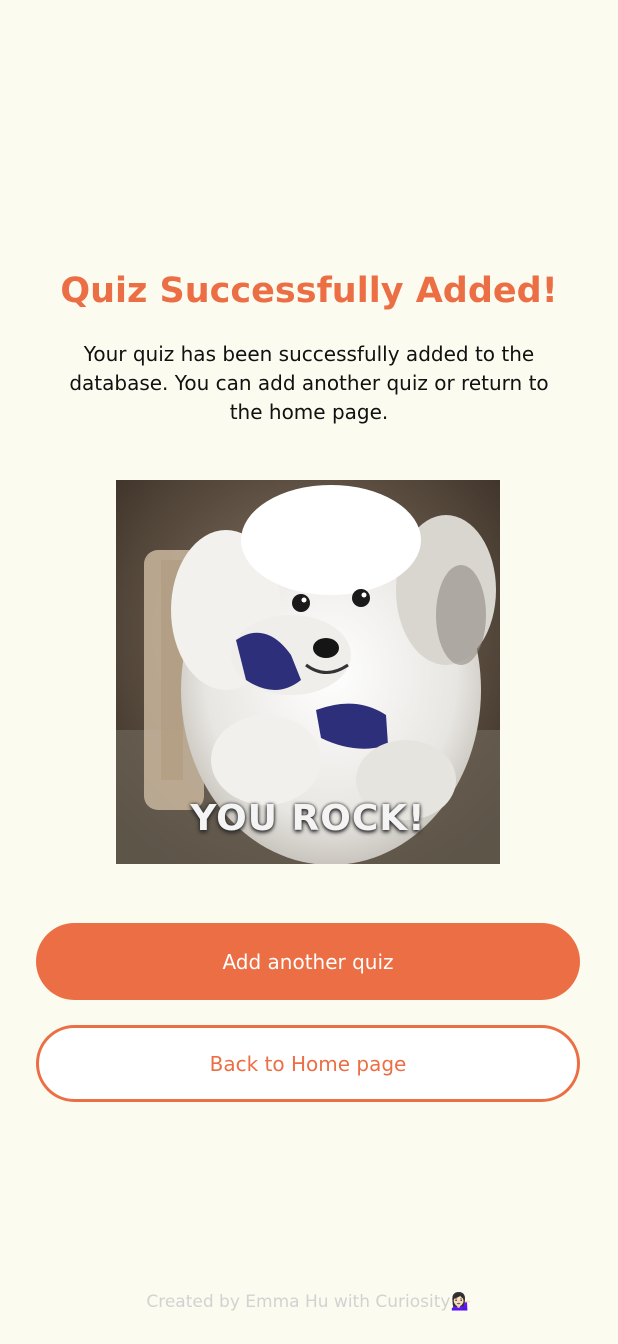 Image resolution: width=618 pixels, height=1344 pixels. Describe the element at coordinates (308, 1063) in the screenshot. I see `back-to-home-button: Back to Home page` at that location.